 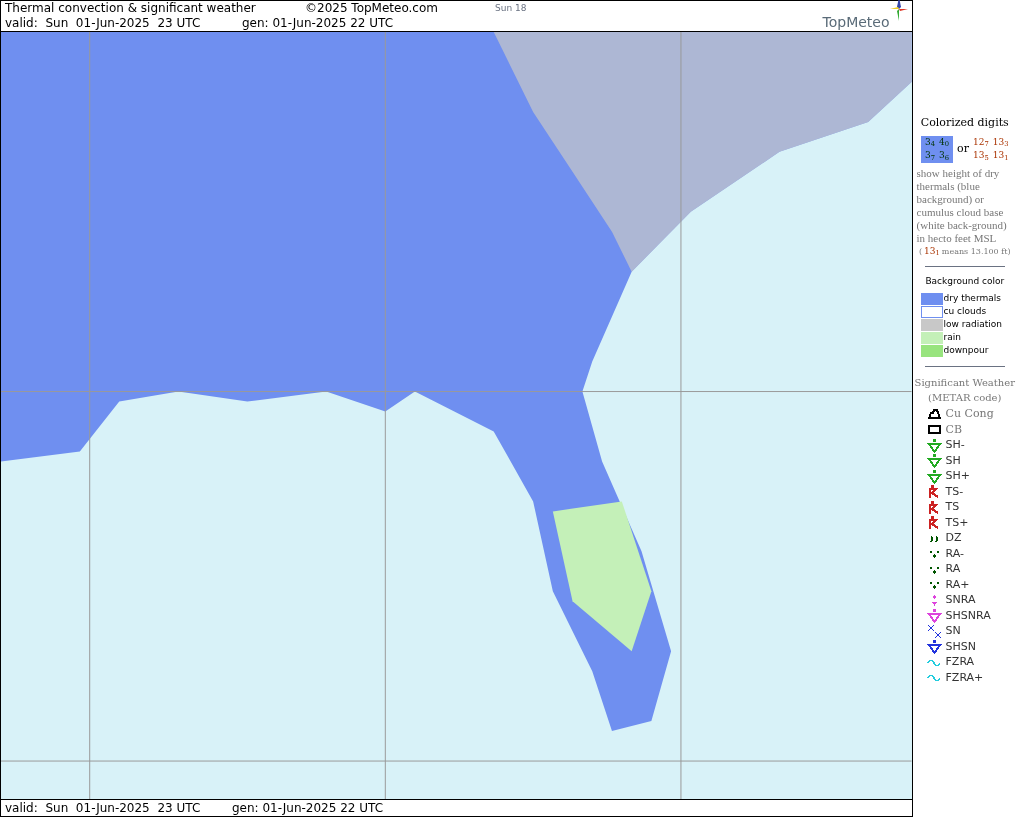 What do you see at coordinates (960, 600) in the screenshot?
I see `weather-code-label: SNRA` at bounding box center [960, 600].